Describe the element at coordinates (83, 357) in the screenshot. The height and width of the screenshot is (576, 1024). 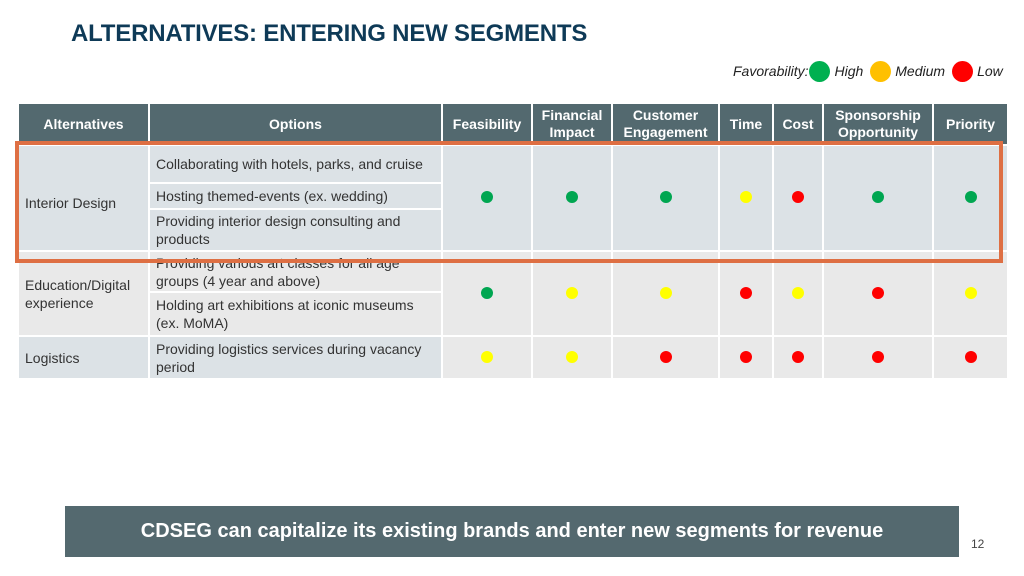
I see `alternative-cell: Logistics` at that location.